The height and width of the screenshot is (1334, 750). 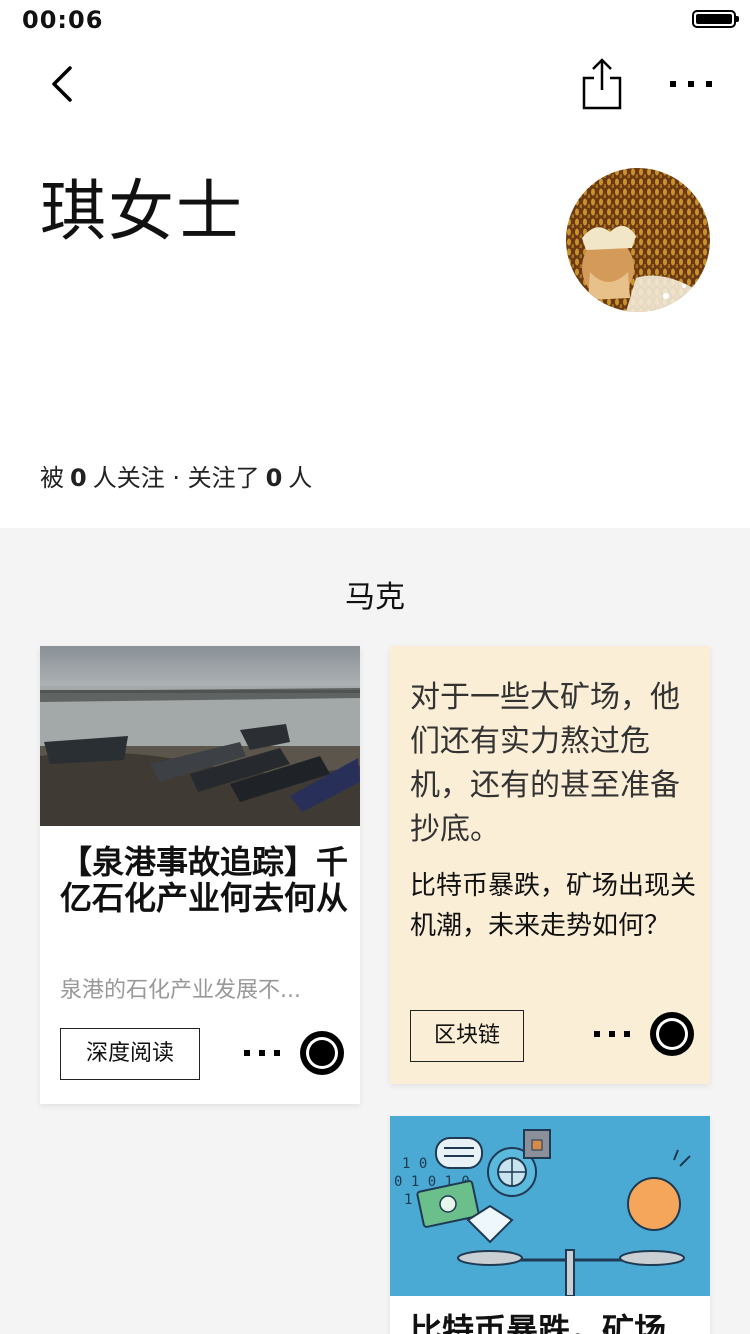 I want to click on more-options-button, so click(x=691, y=84).